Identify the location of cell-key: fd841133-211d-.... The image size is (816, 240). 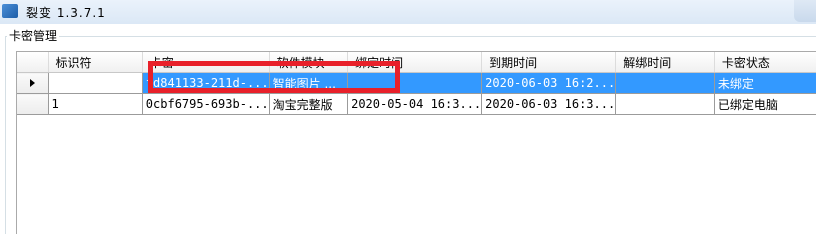
(206, 83).